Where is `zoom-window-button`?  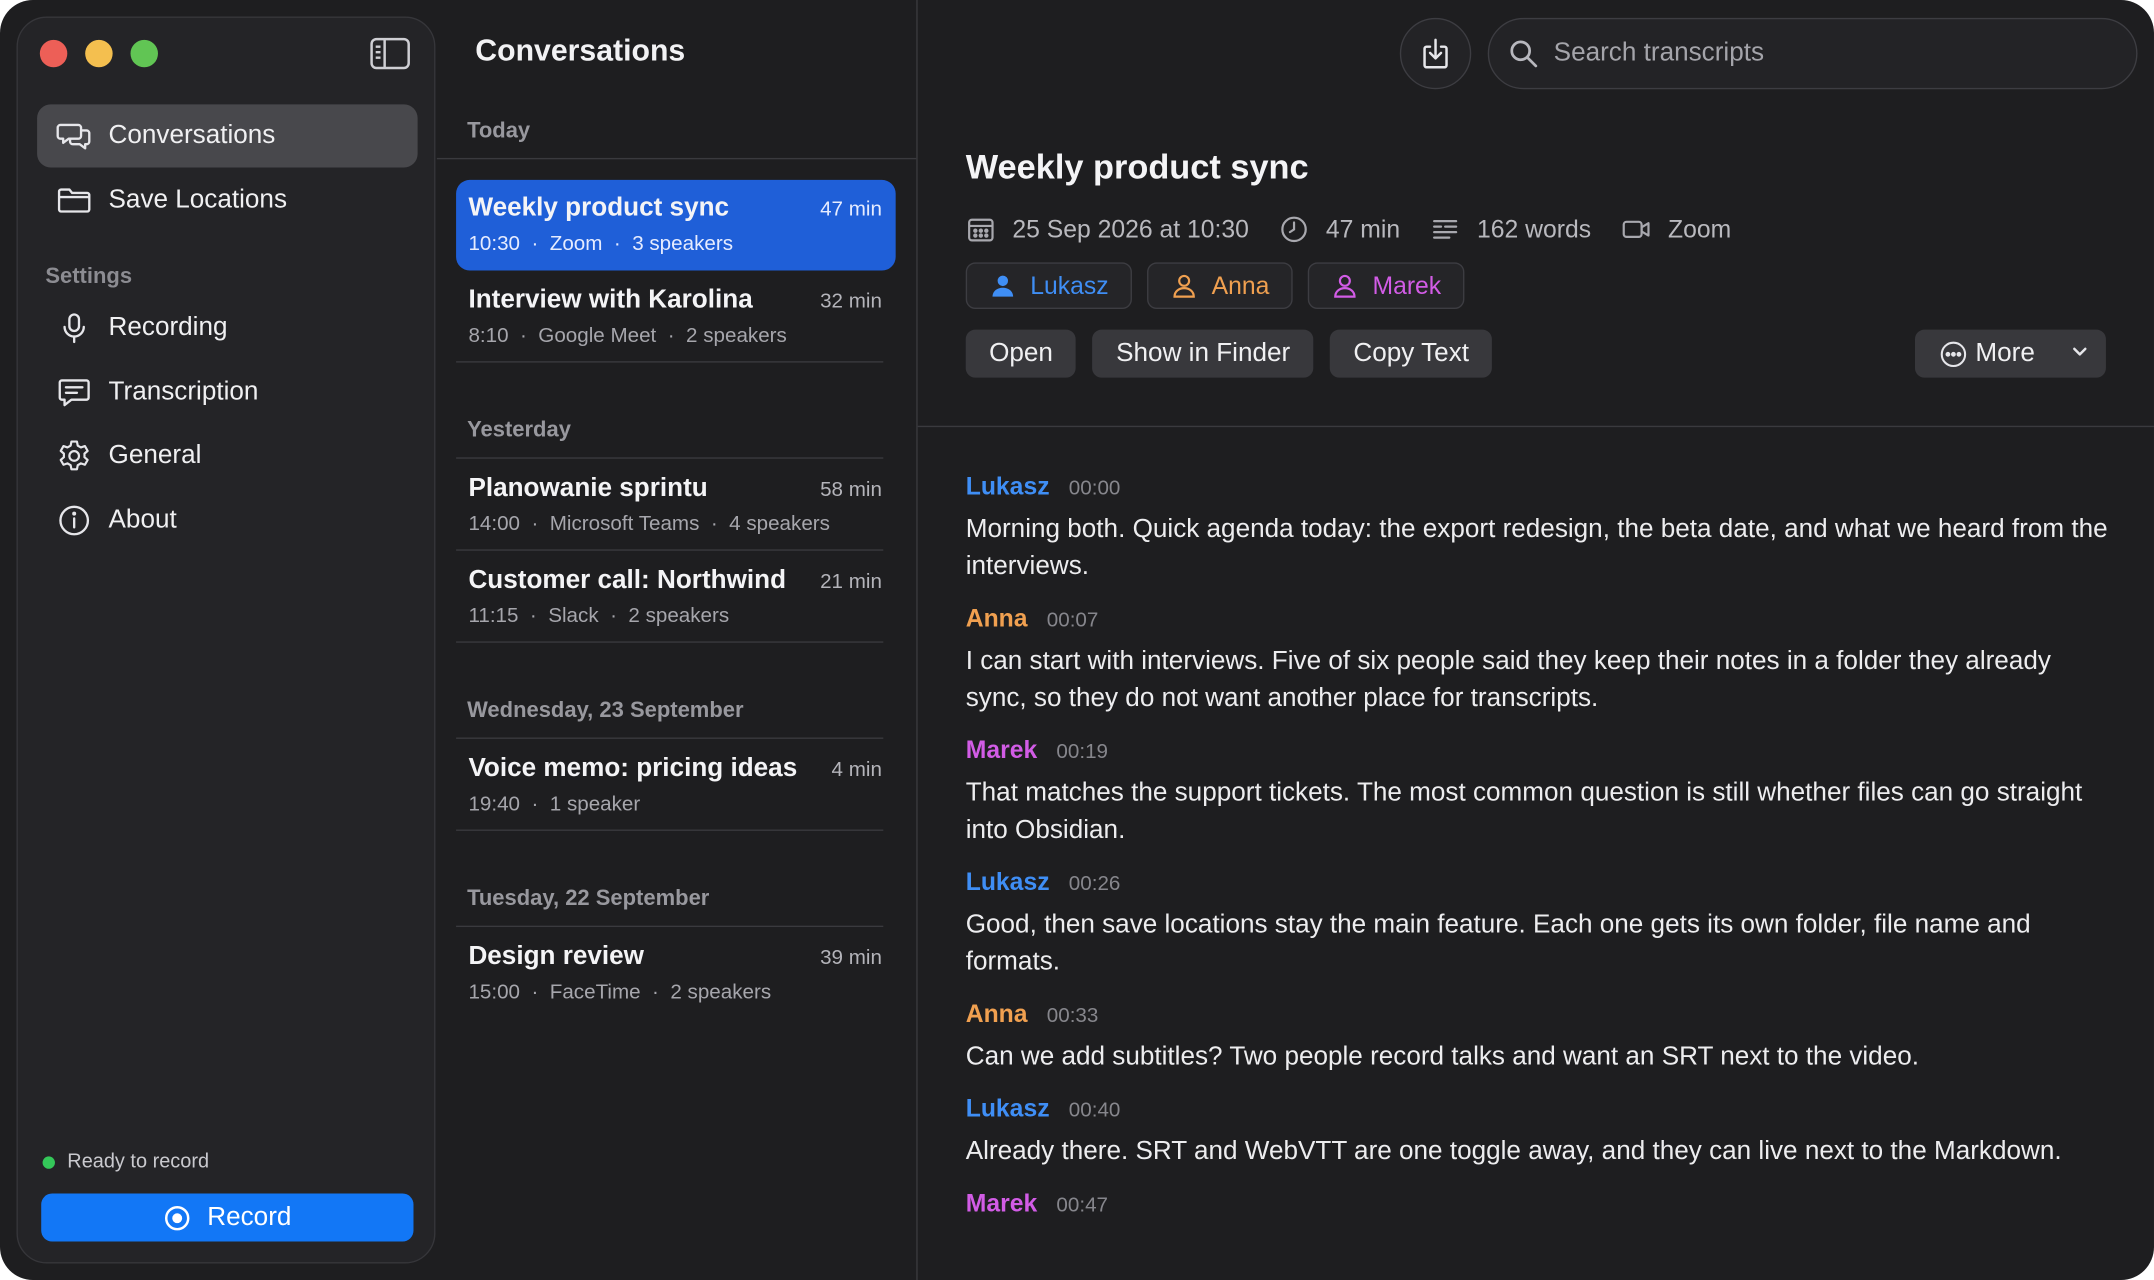 zoom-window-button is located at coordinates (144, 53).